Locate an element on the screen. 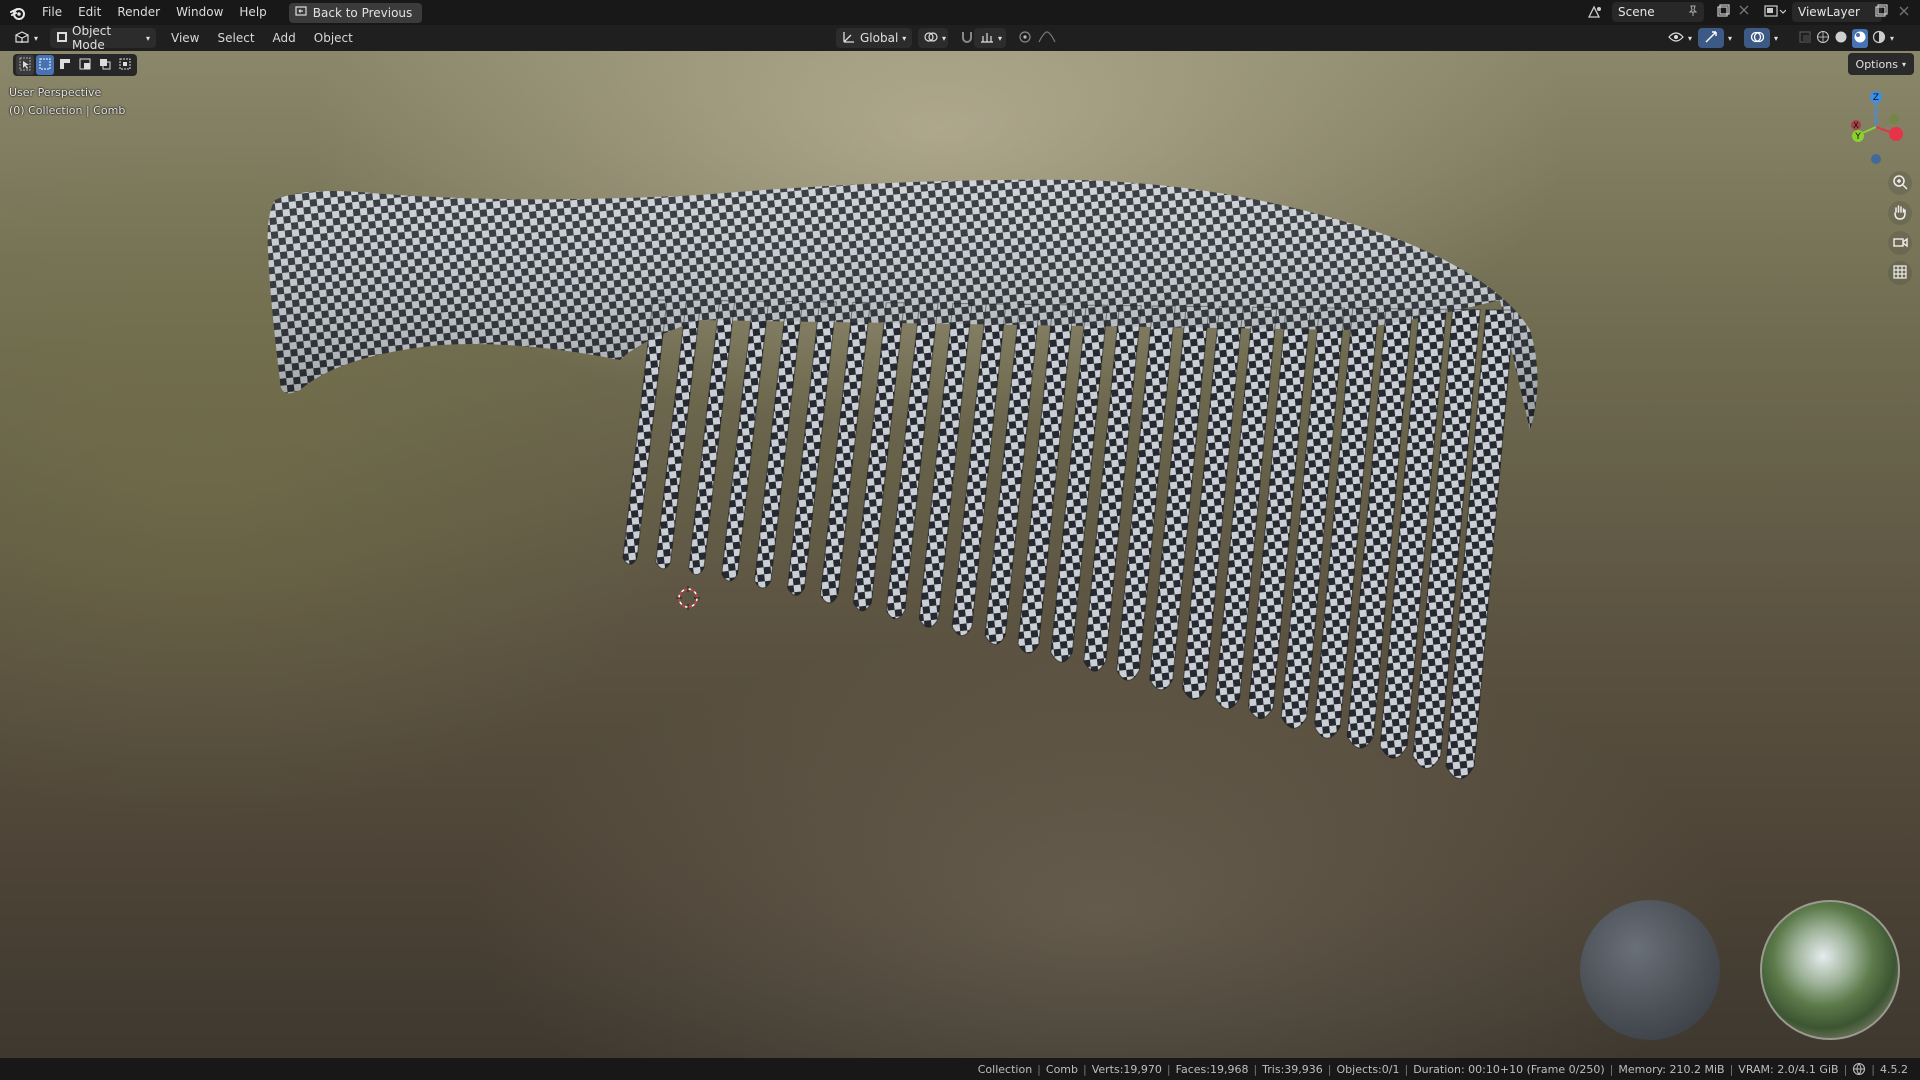 This screenshot has height=1080, width=1920. orientation-label: Global is located at coordinates (879, 38).